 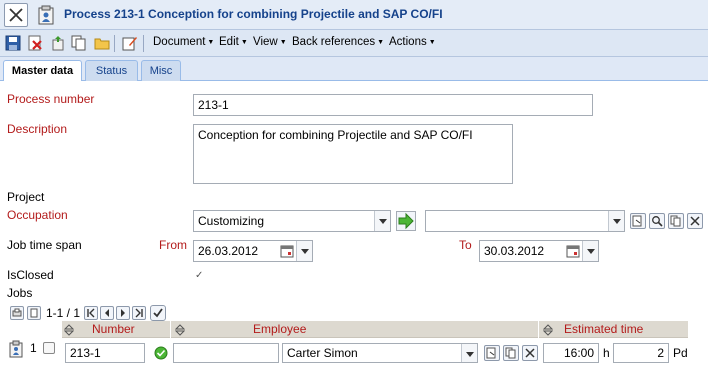 I want to click on job-row-icon, so click(x=16, y=349).